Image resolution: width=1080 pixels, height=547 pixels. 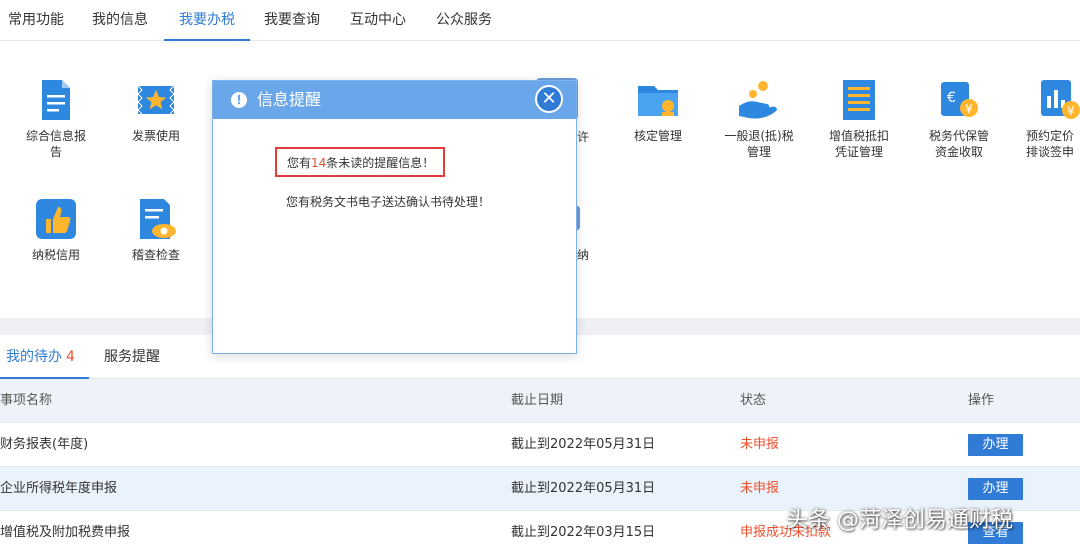 What do you see at coordinates (981, 400) in the screenshot?
I see `col-header-action: 操作` at bounding box center [981, 400].